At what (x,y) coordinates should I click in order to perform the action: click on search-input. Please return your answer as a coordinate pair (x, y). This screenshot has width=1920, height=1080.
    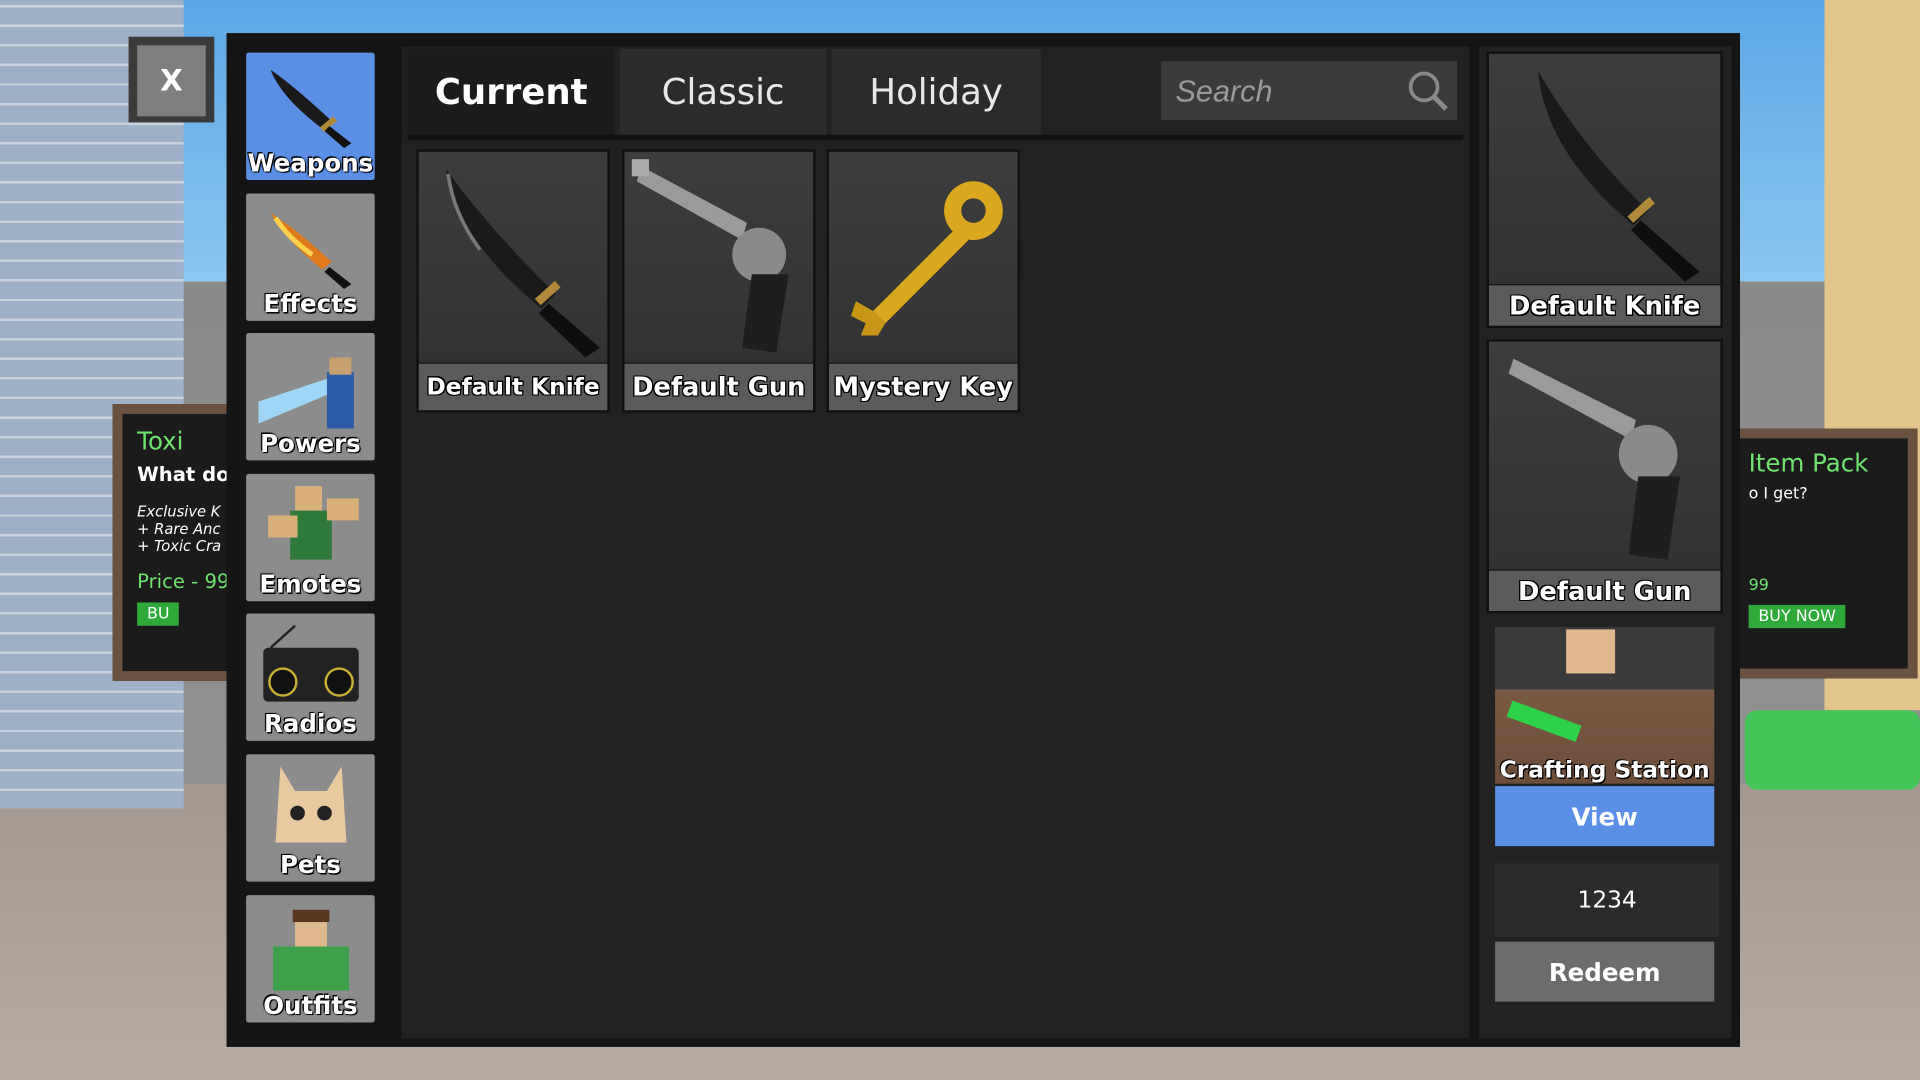
    Looking at the image, I should click on (1285, 92).